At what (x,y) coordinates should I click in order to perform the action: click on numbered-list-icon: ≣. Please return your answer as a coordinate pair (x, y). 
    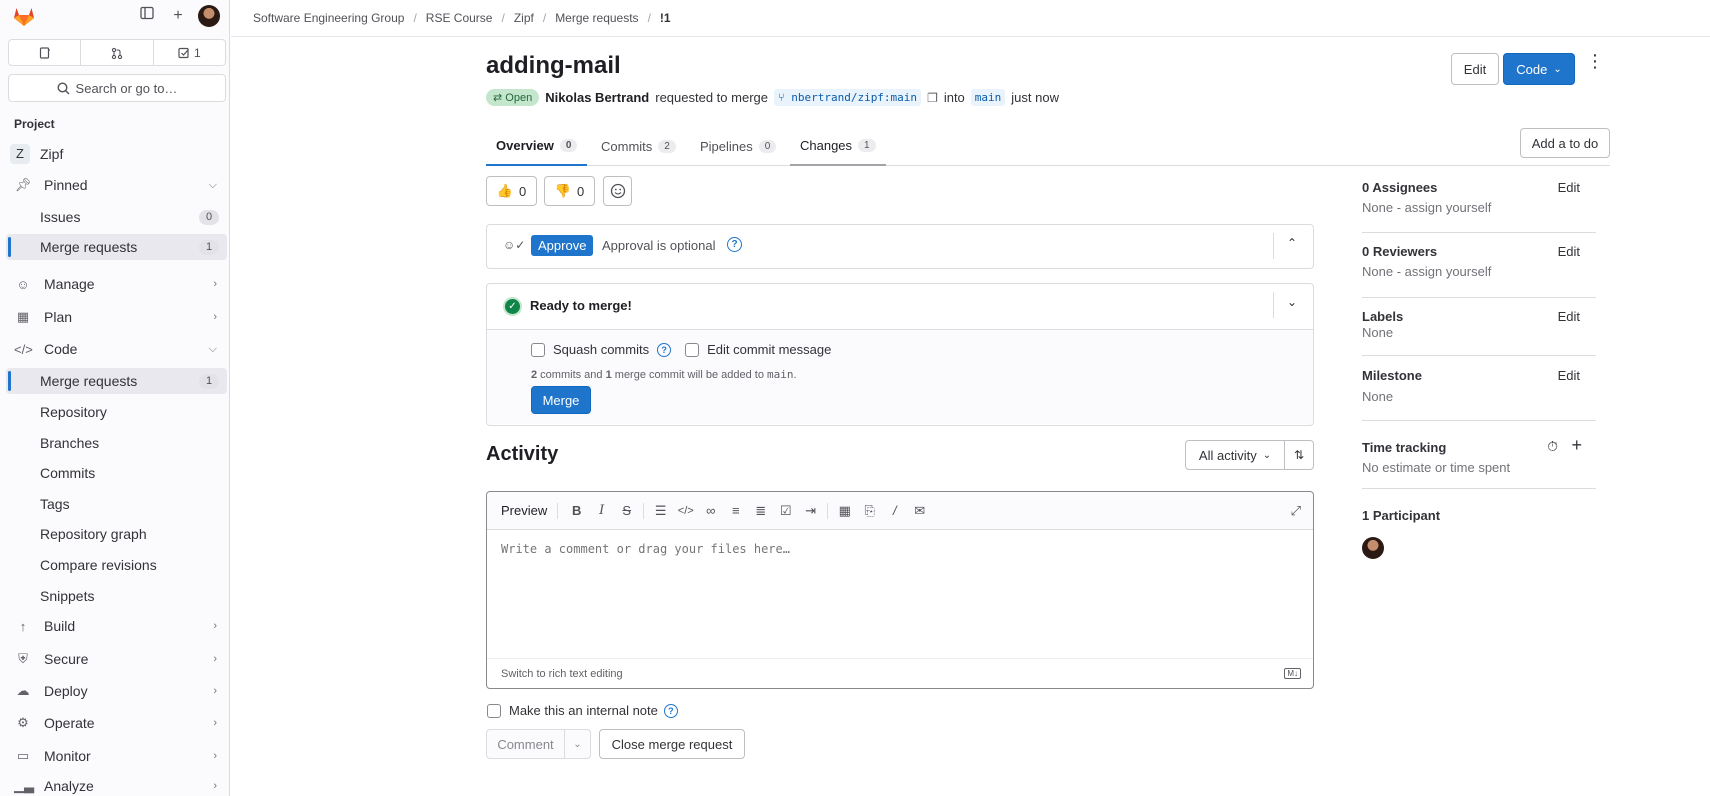
    Looking at the image, I should click on (760, 511).